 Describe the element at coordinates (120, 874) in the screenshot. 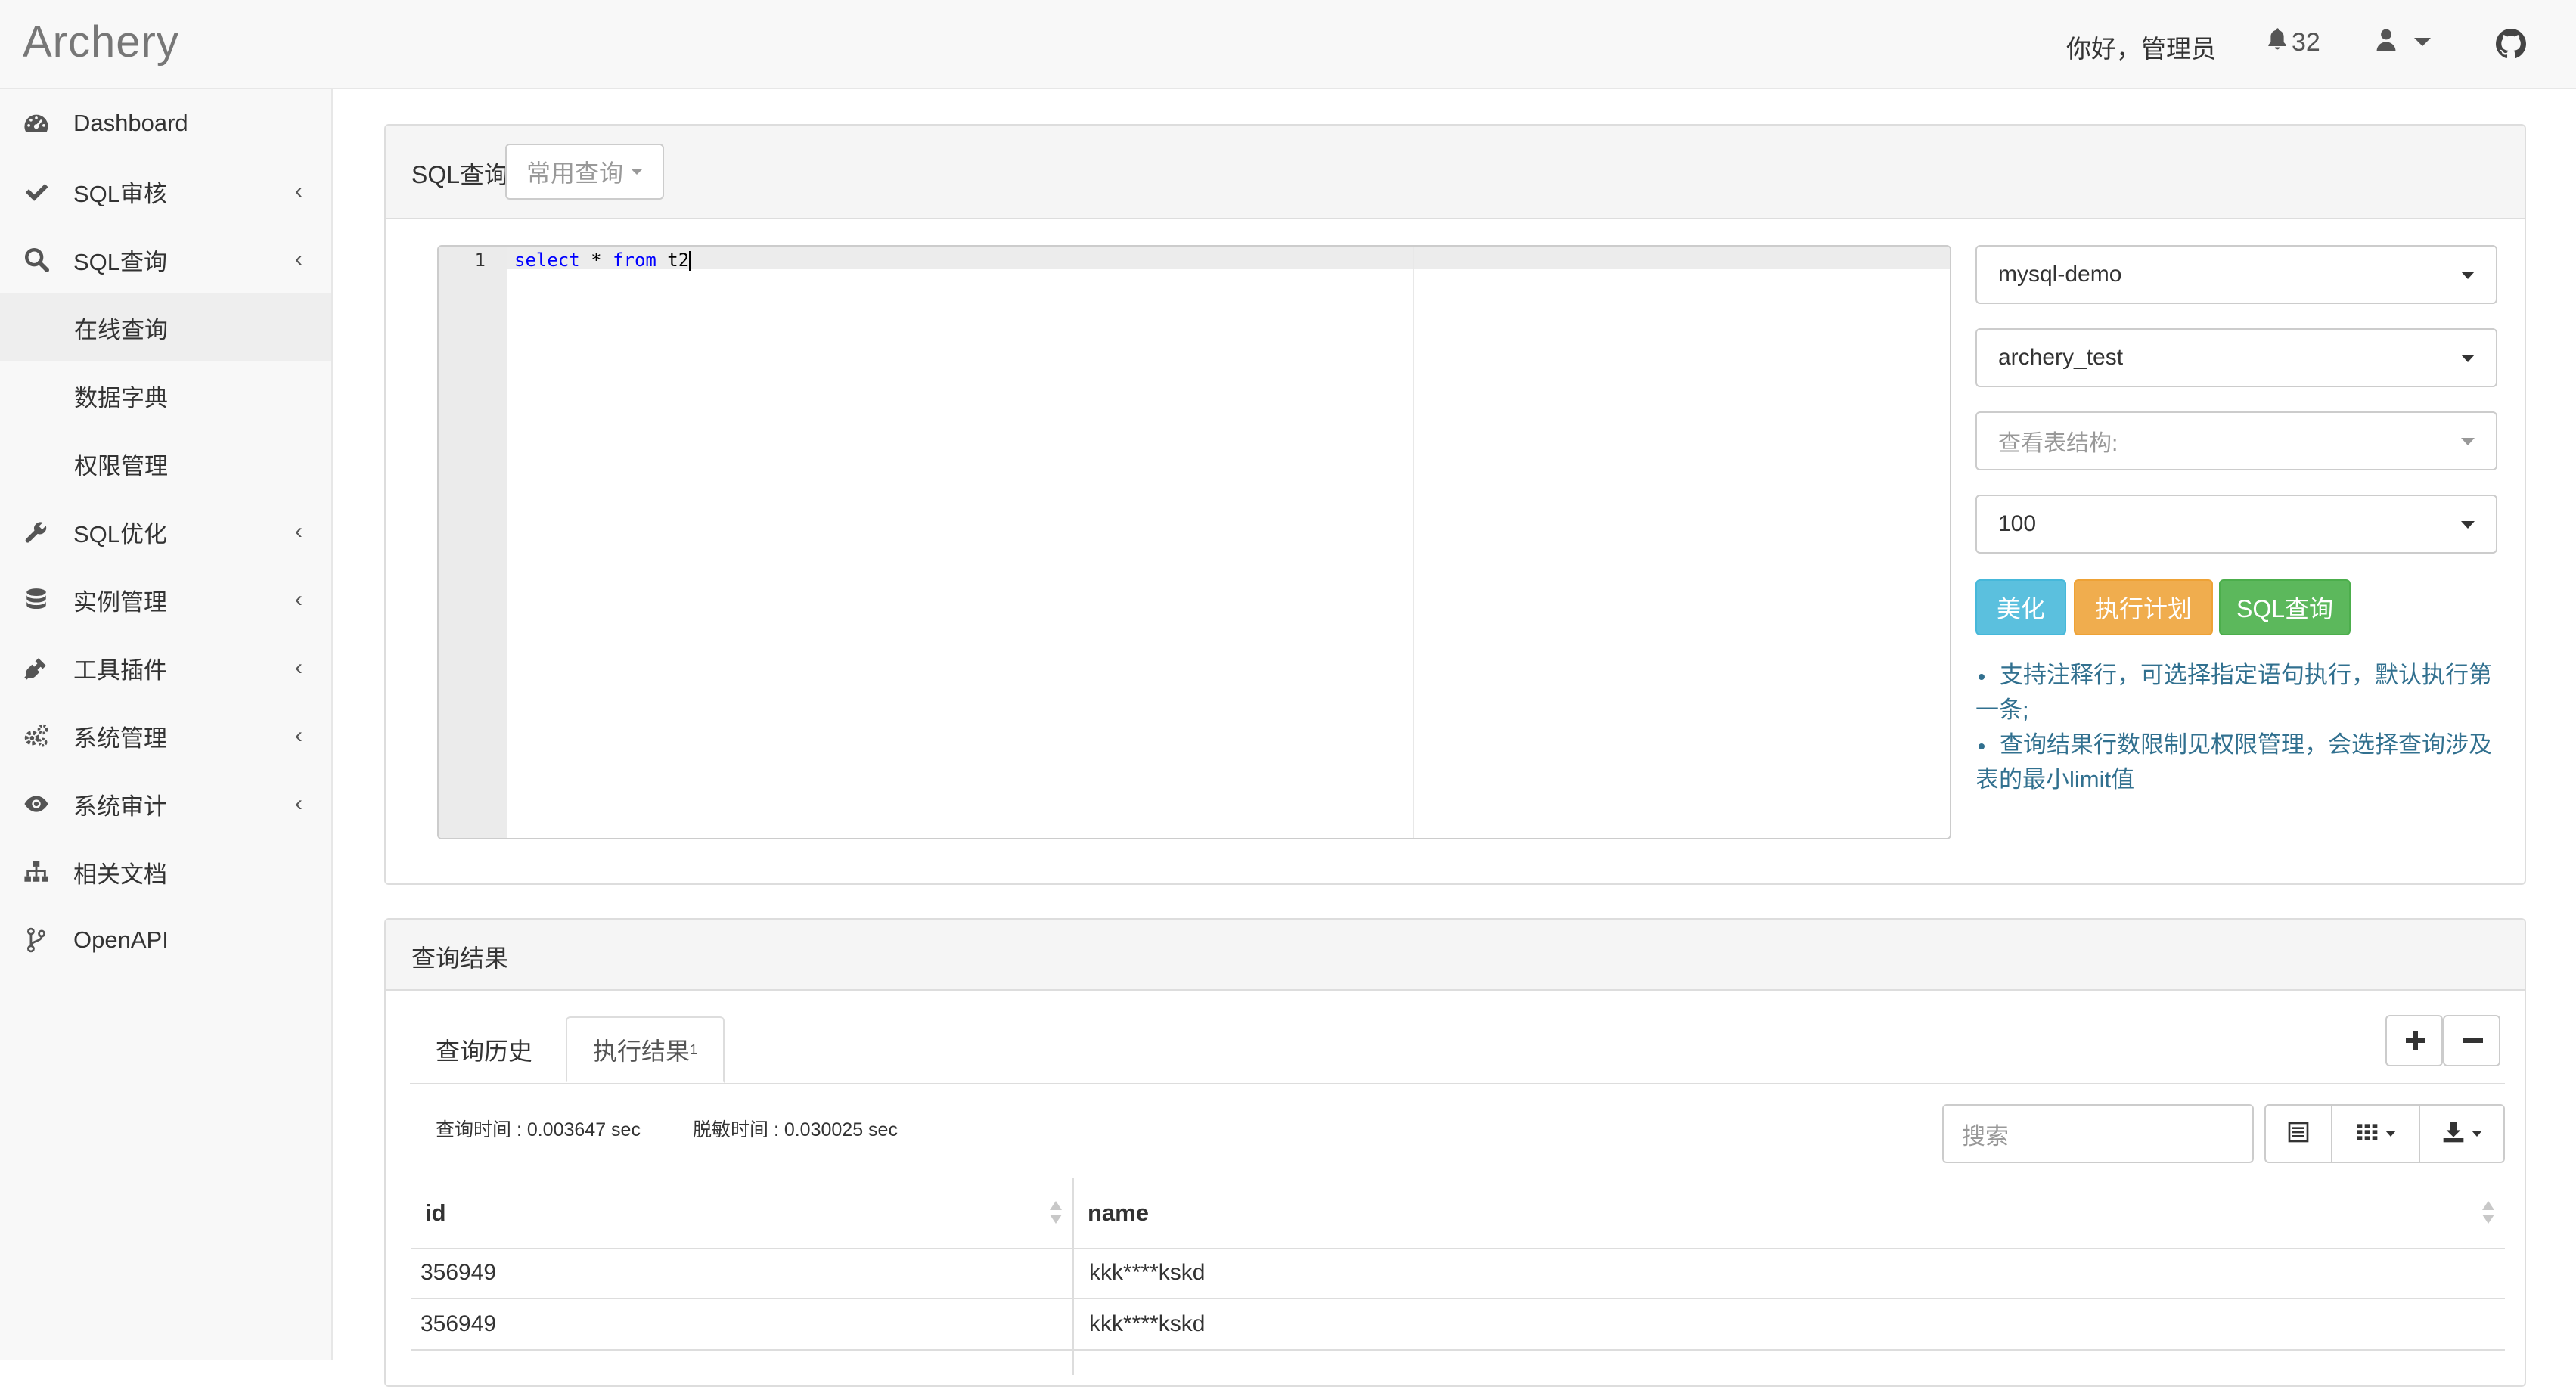

I see `sidebar-item-label: 相关文档` at that location.